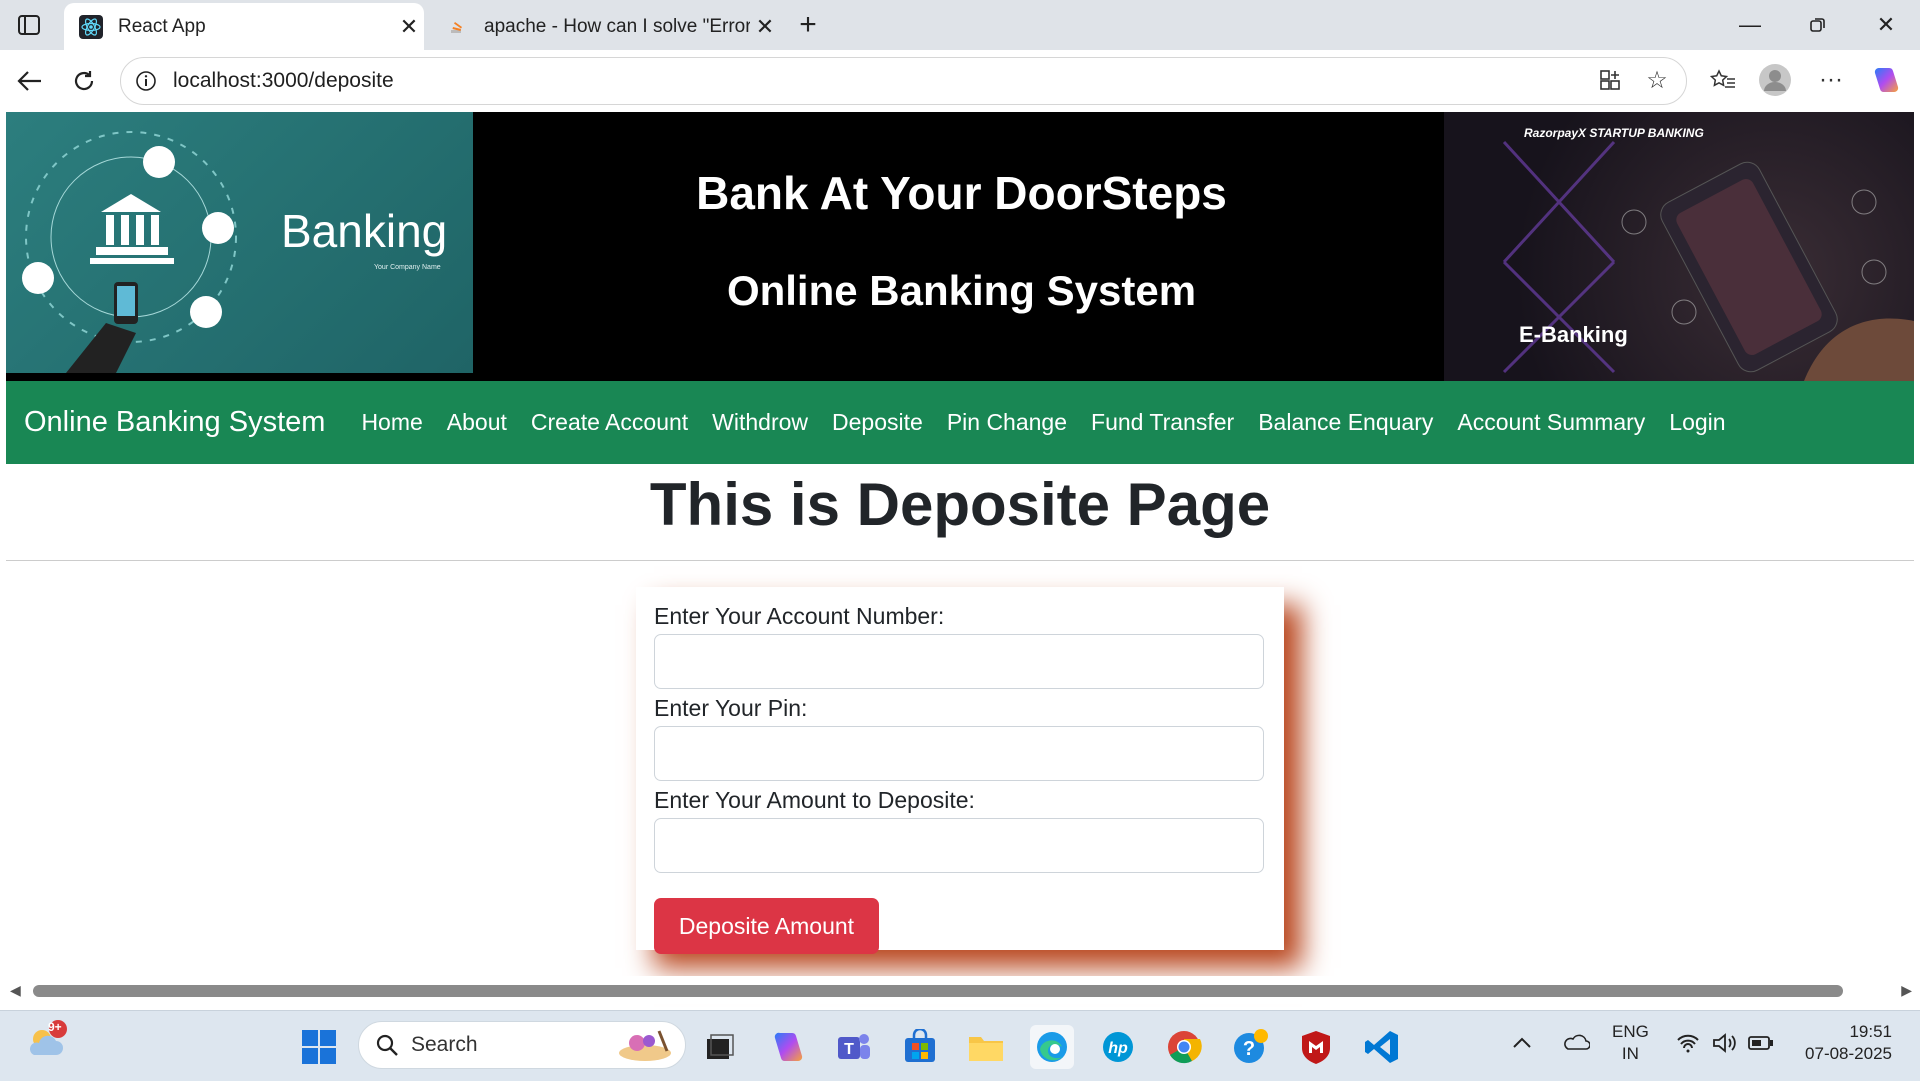 The image size is (1920, 1081). Describe the element at coordinates (1723, 80) in the screenshot. I see `favorites-icon` at that location.